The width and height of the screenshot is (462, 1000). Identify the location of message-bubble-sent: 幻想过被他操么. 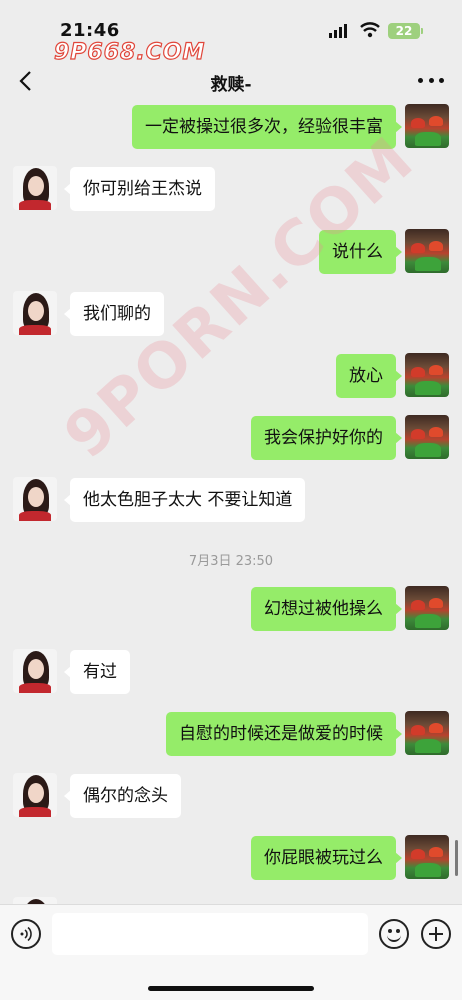
(326, 609).